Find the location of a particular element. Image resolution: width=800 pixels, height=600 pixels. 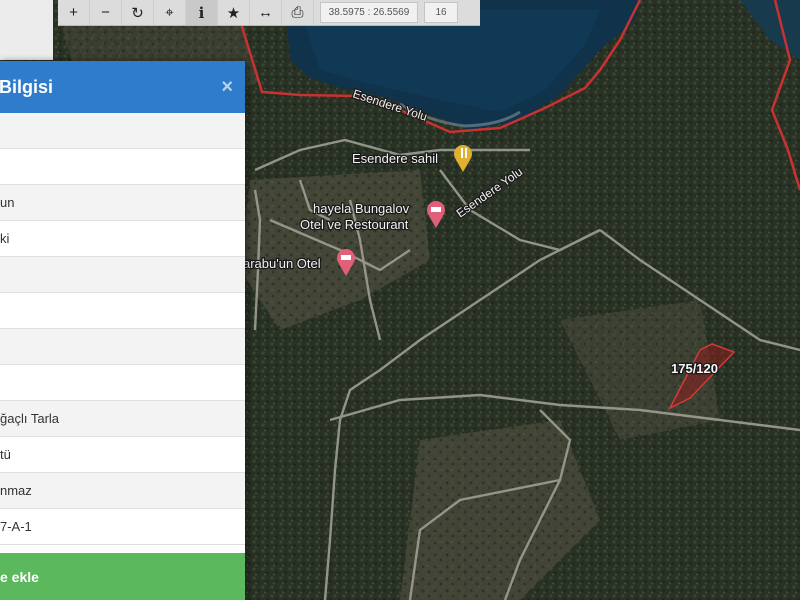

info-row: ğaçlı Tarla is located at coordinates (122, 419).